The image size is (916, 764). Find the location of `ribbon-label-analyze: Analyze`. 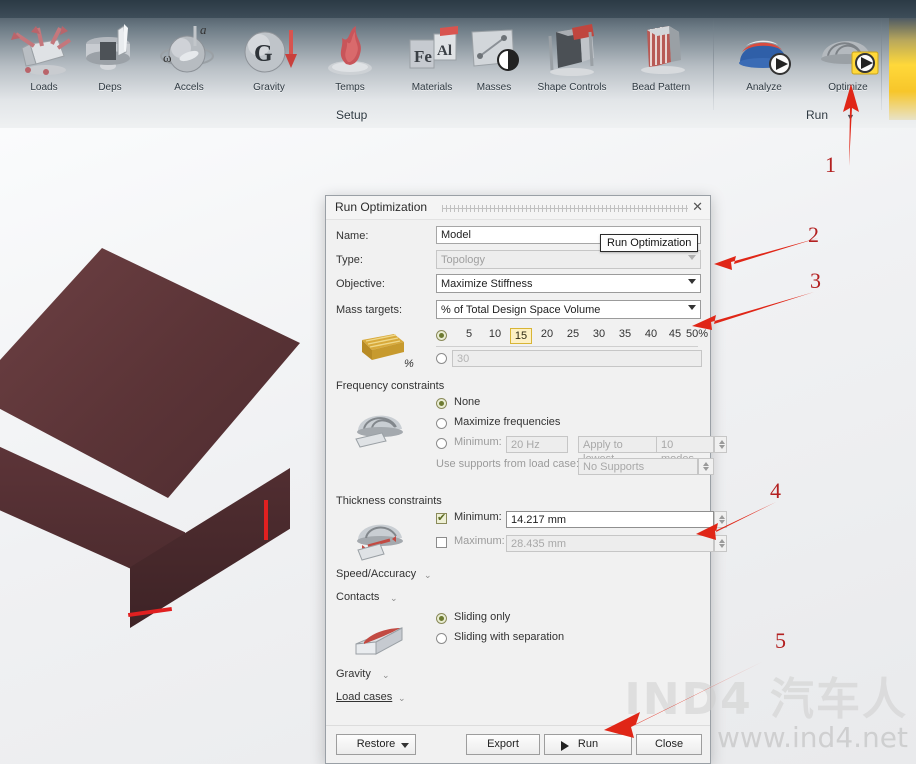

ribbon-label-analyze: Analyze is located at coordinates (764, 87).